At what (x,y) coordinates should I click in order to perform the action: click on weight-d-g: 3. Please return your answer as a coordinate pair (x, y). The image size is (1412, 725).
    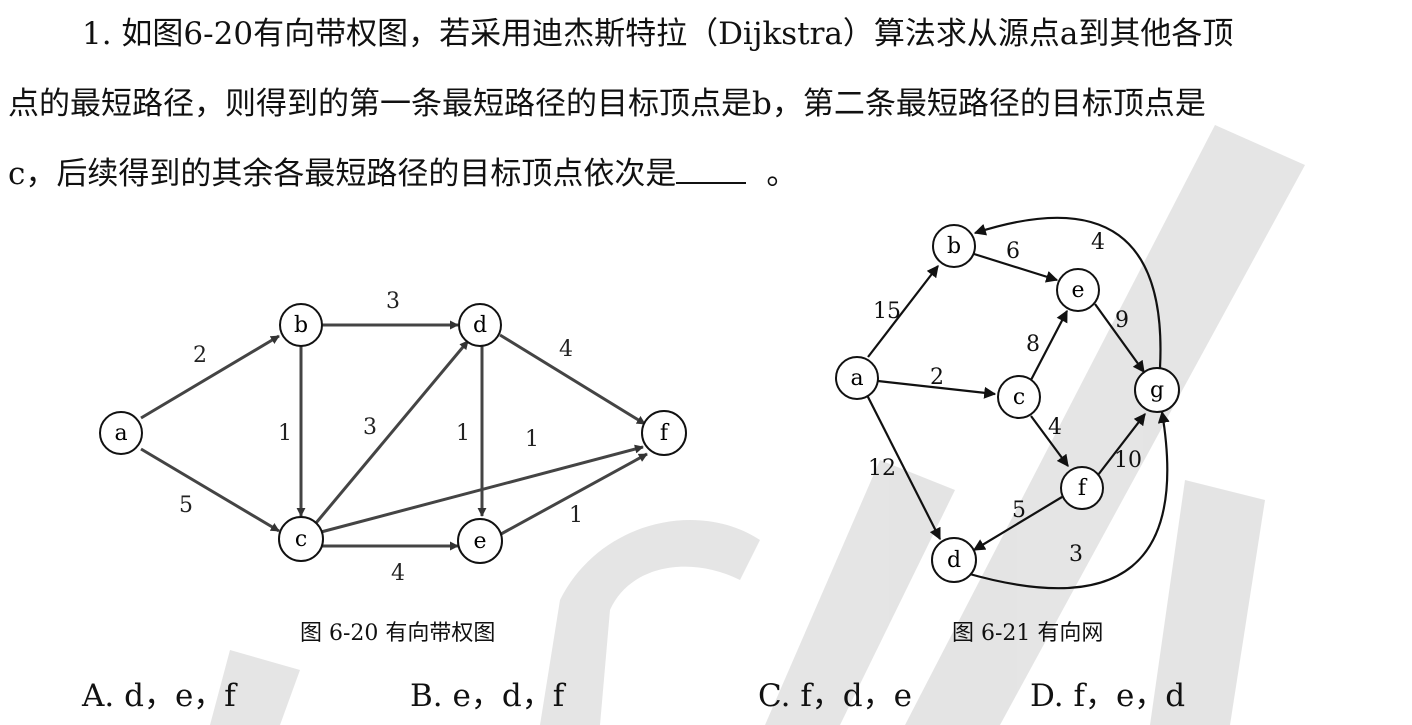
    Looking at the image, I should click on (1076, 554).